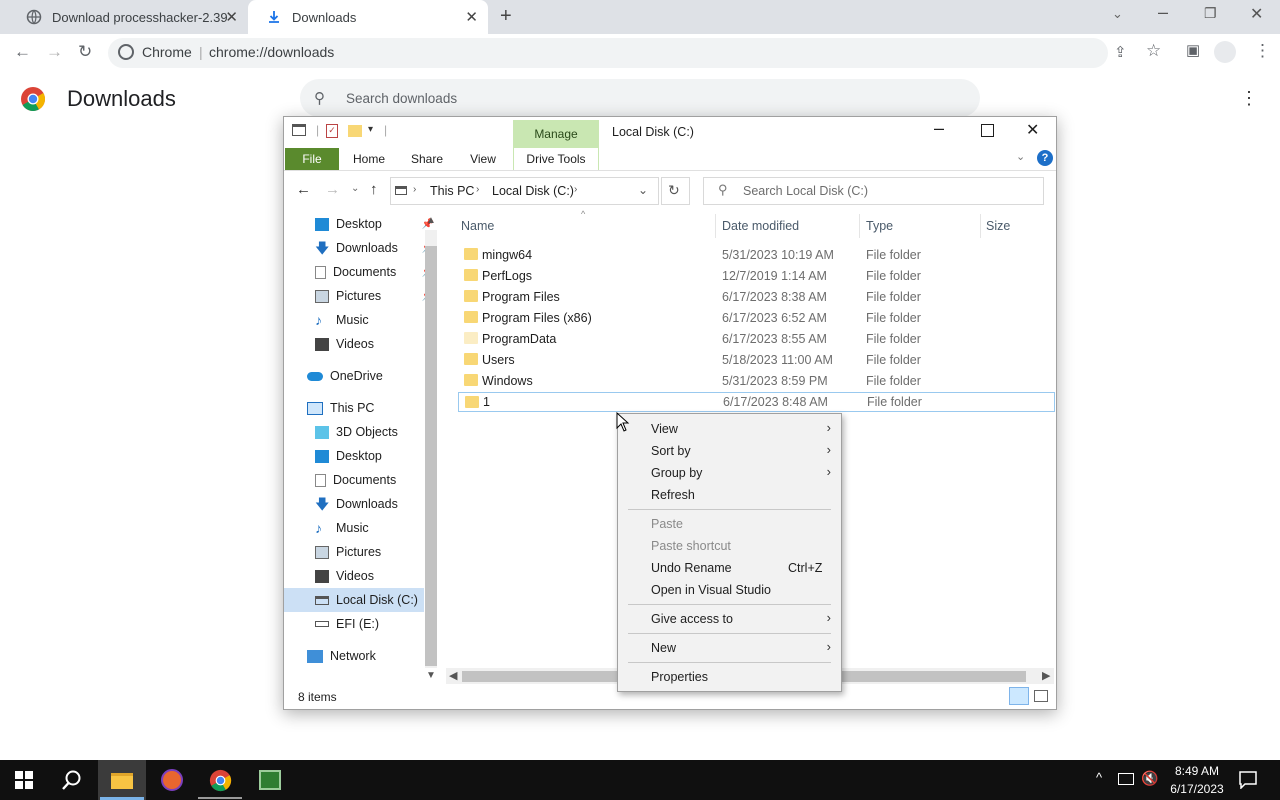  What do you see at coordinates (368, 17) in the screenshot?
I see `tab-downloads: Downloads ✕` at bounding box center [368, 17].